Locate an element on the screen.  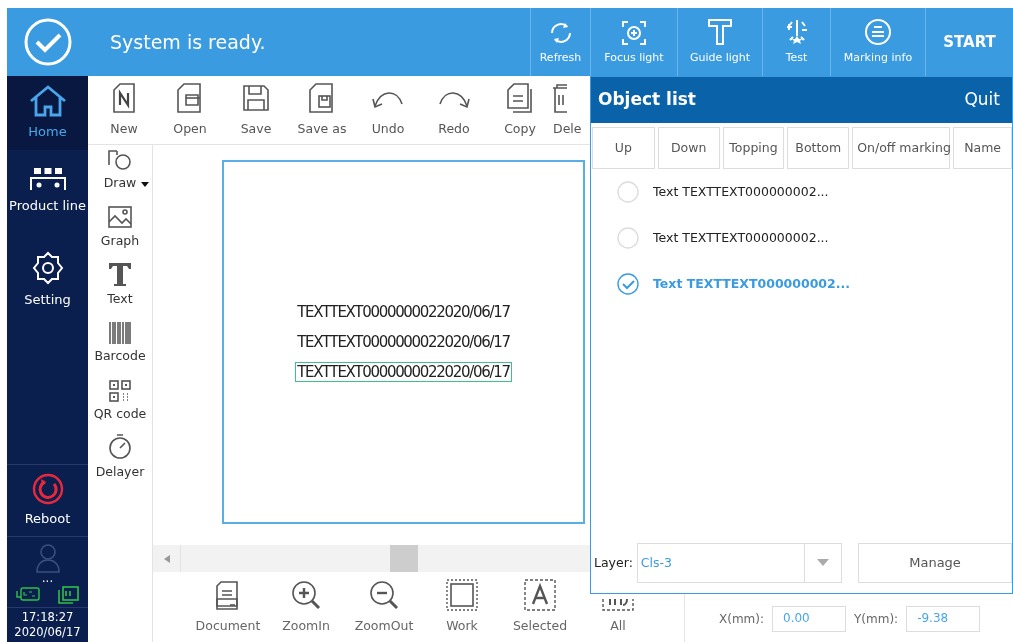
tool-button: QR code is located at coordinates (120, 399).